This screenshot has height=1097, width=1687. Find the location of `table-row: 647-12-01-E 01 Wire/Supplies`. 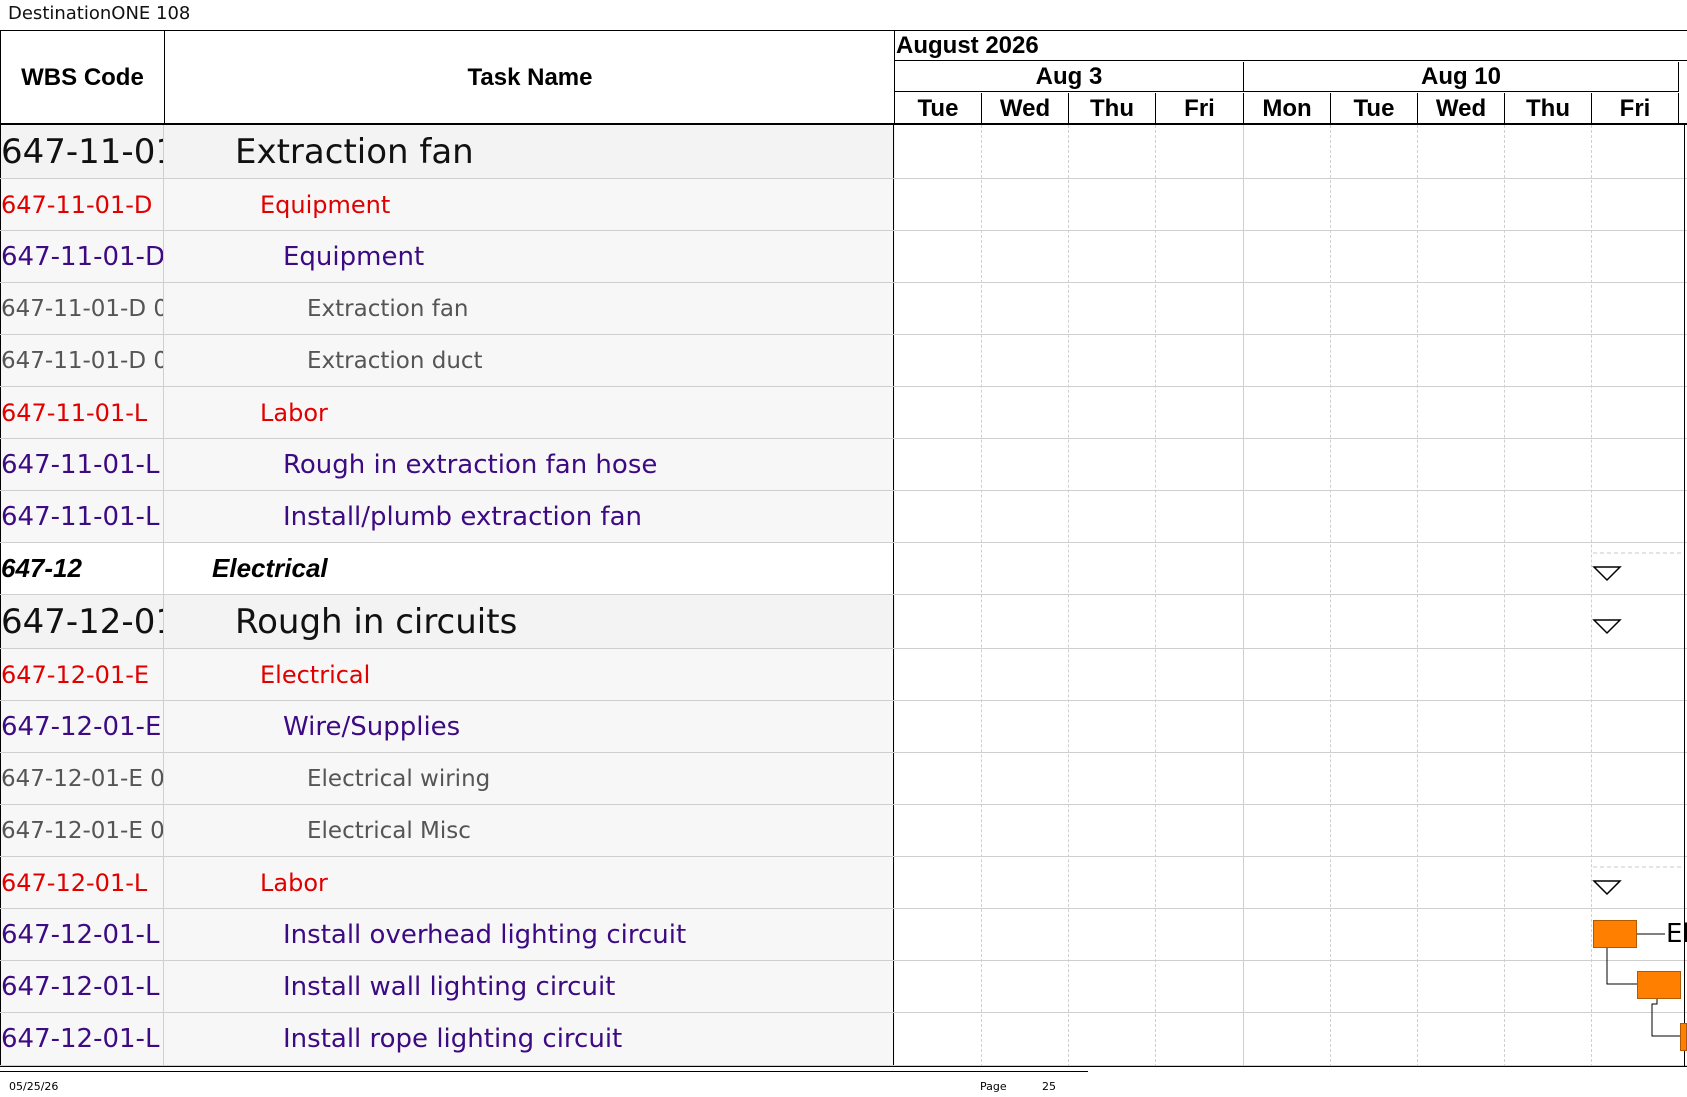

table-row: 647-12-01-E 01 Wire/Supplies is located at coordinates (843, 727).